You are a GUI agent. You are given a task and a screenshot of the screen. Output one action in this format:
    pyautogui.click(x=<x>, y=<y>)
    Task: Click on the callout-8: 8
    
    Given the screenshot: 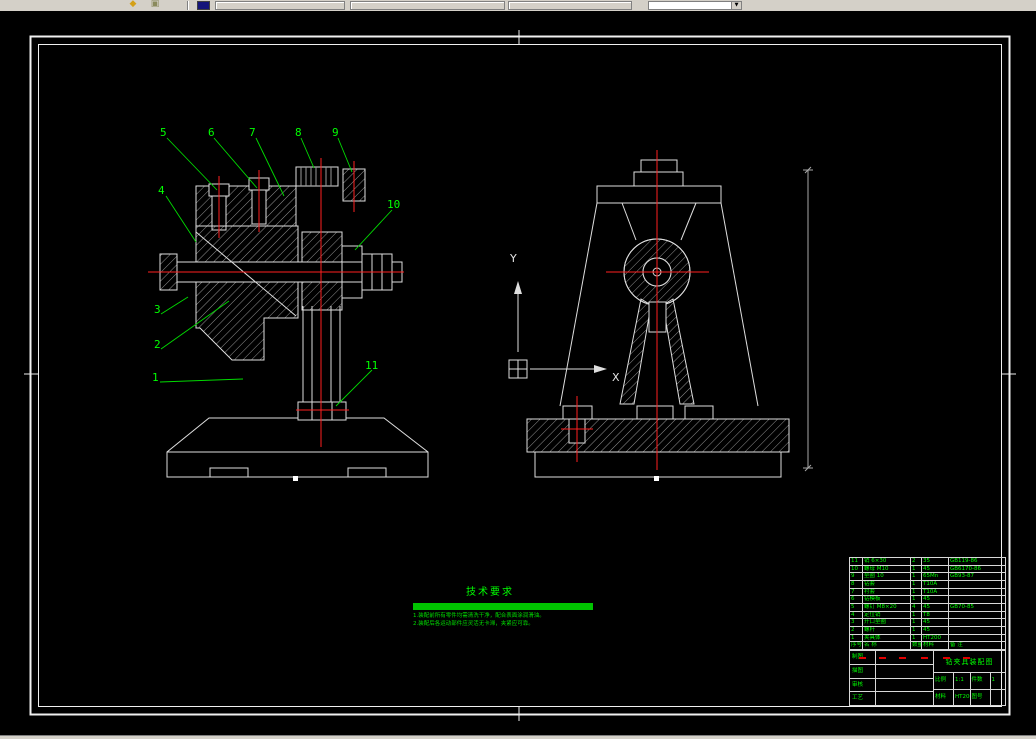 What is the action you would take?
    pyautogui.click(x=298, y=132)
    